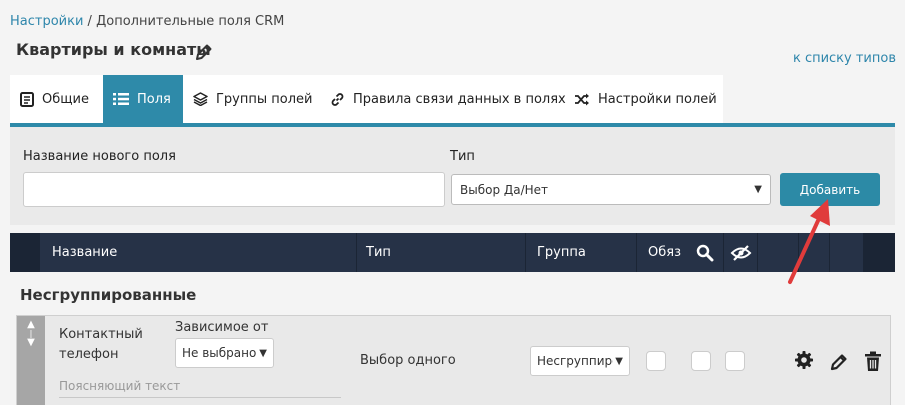 The image size is (905, 405). I want to click on shuffle-icon, so click(582, 99).